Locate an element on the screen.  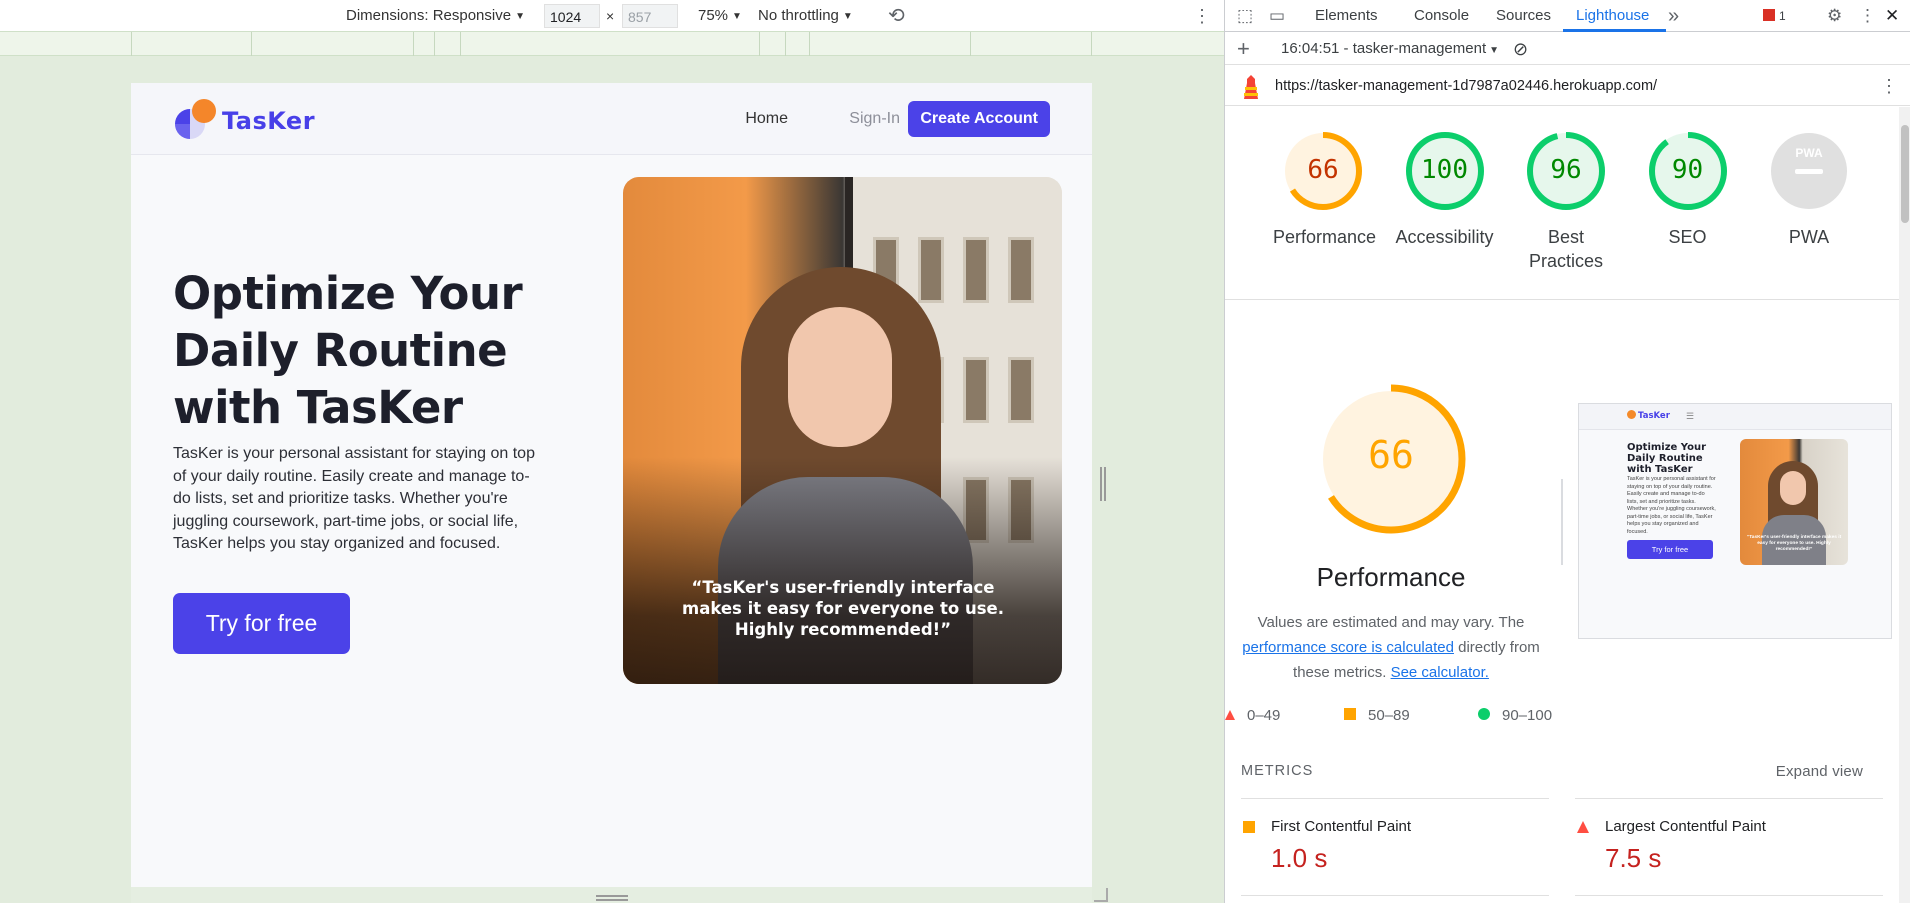
gauge-label-accessibility: Accessibility is located at coordinates (1444, 237).